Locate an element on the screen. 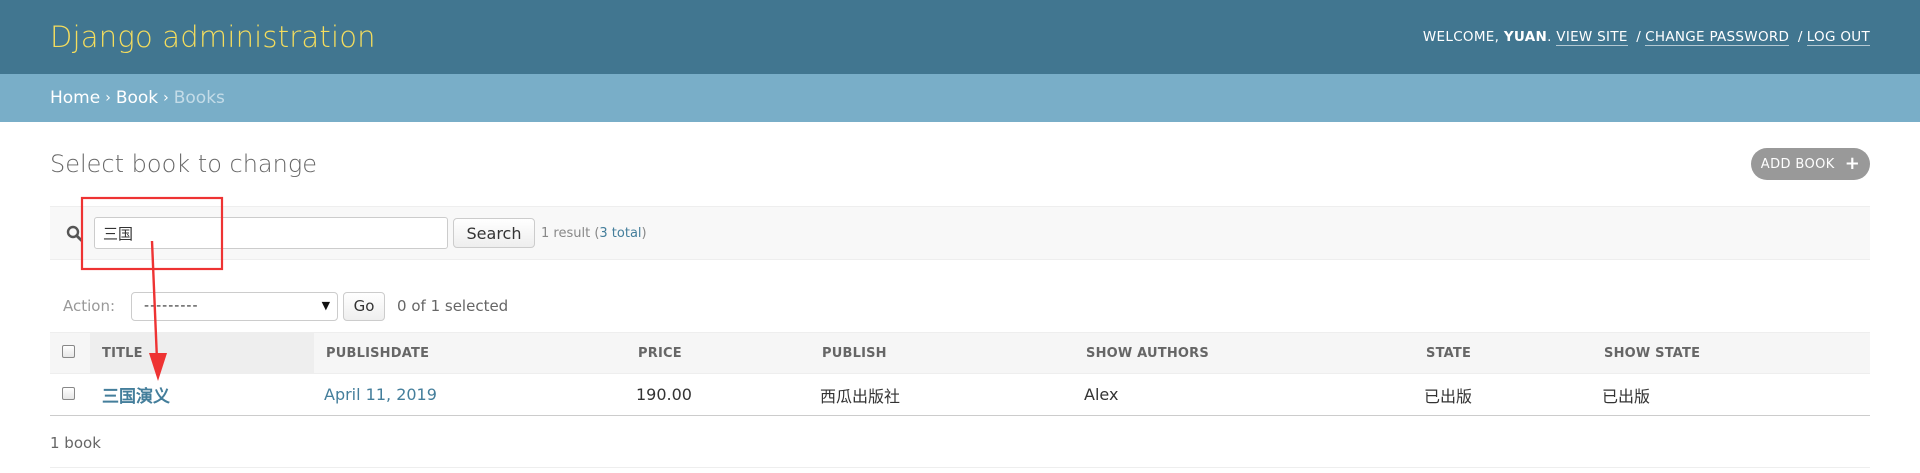  caret-down-icon: ▼ is located at coordinates (326, 305).